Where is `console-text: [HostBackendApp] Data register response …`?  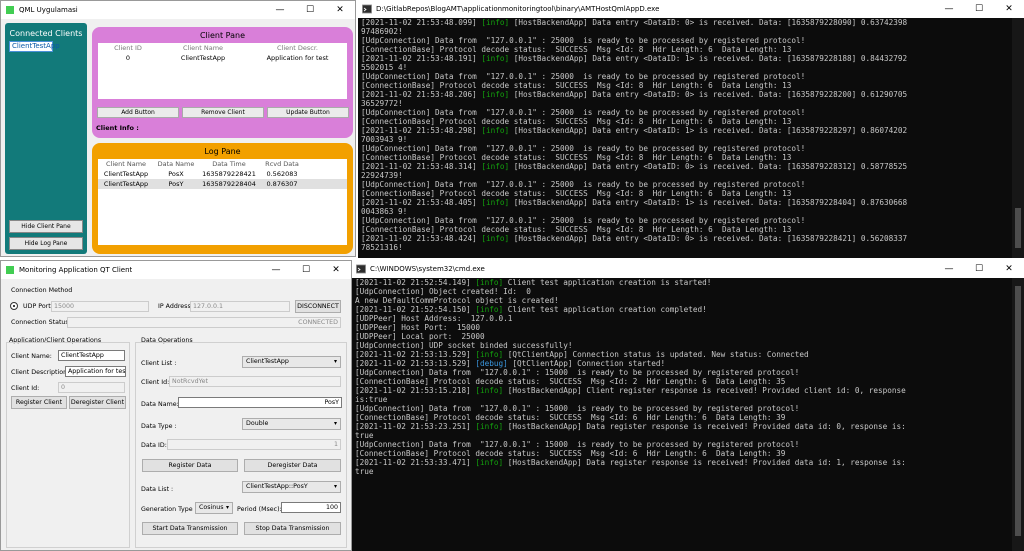 console-text: [HostBackendApp] Data register response … is located at coordinates (704, 462).